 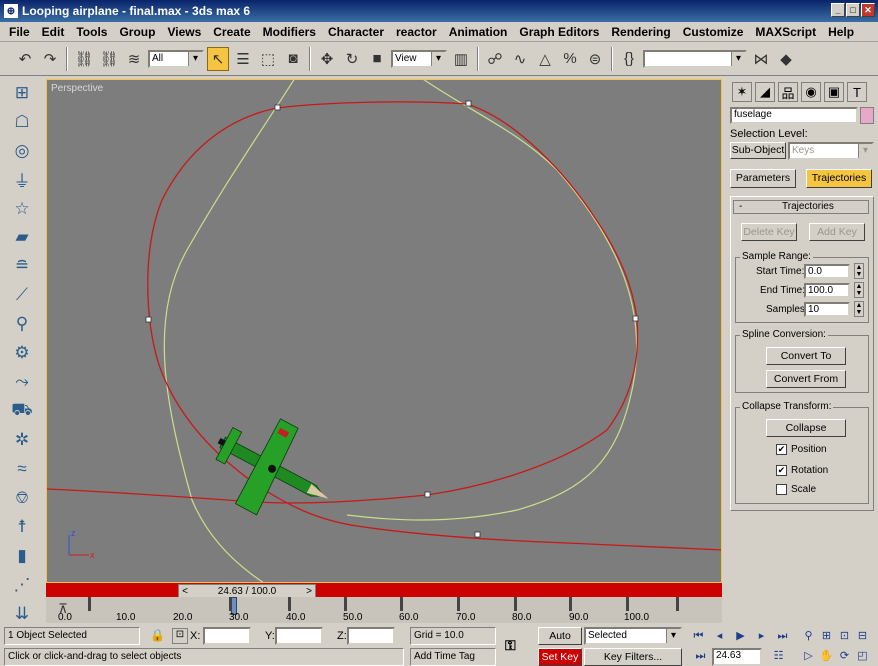 What do you see at coordinates (327, 59) in the screenshot?
I see `select-and-move-icon: ✥` at bounding box center [327, 59].